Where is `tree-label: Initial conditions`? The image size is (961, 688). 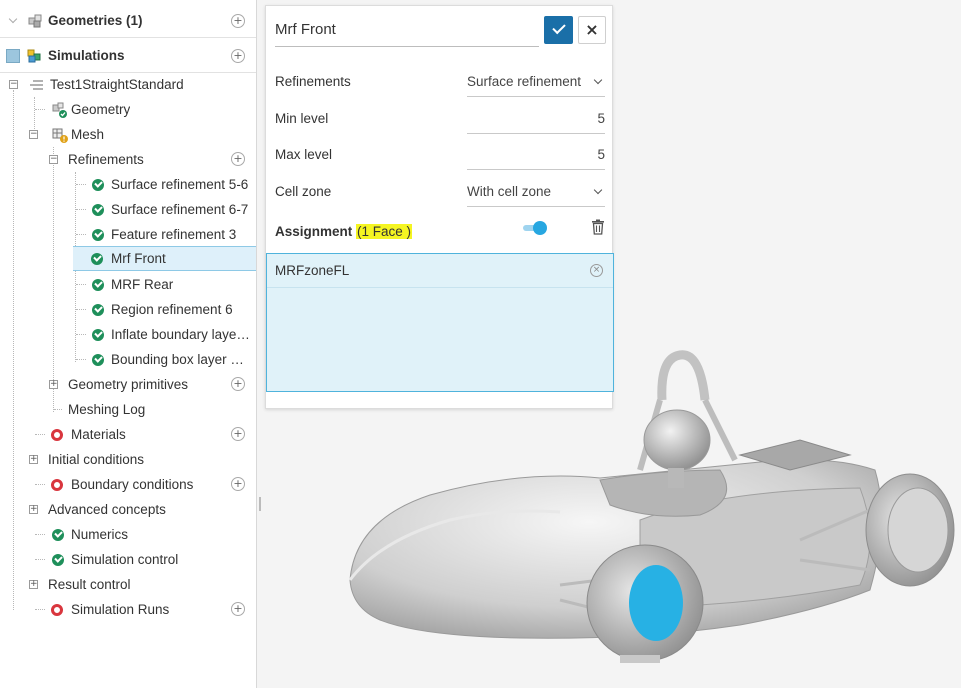
tree-label: Initial conditions is located at coordinates (96, 459).